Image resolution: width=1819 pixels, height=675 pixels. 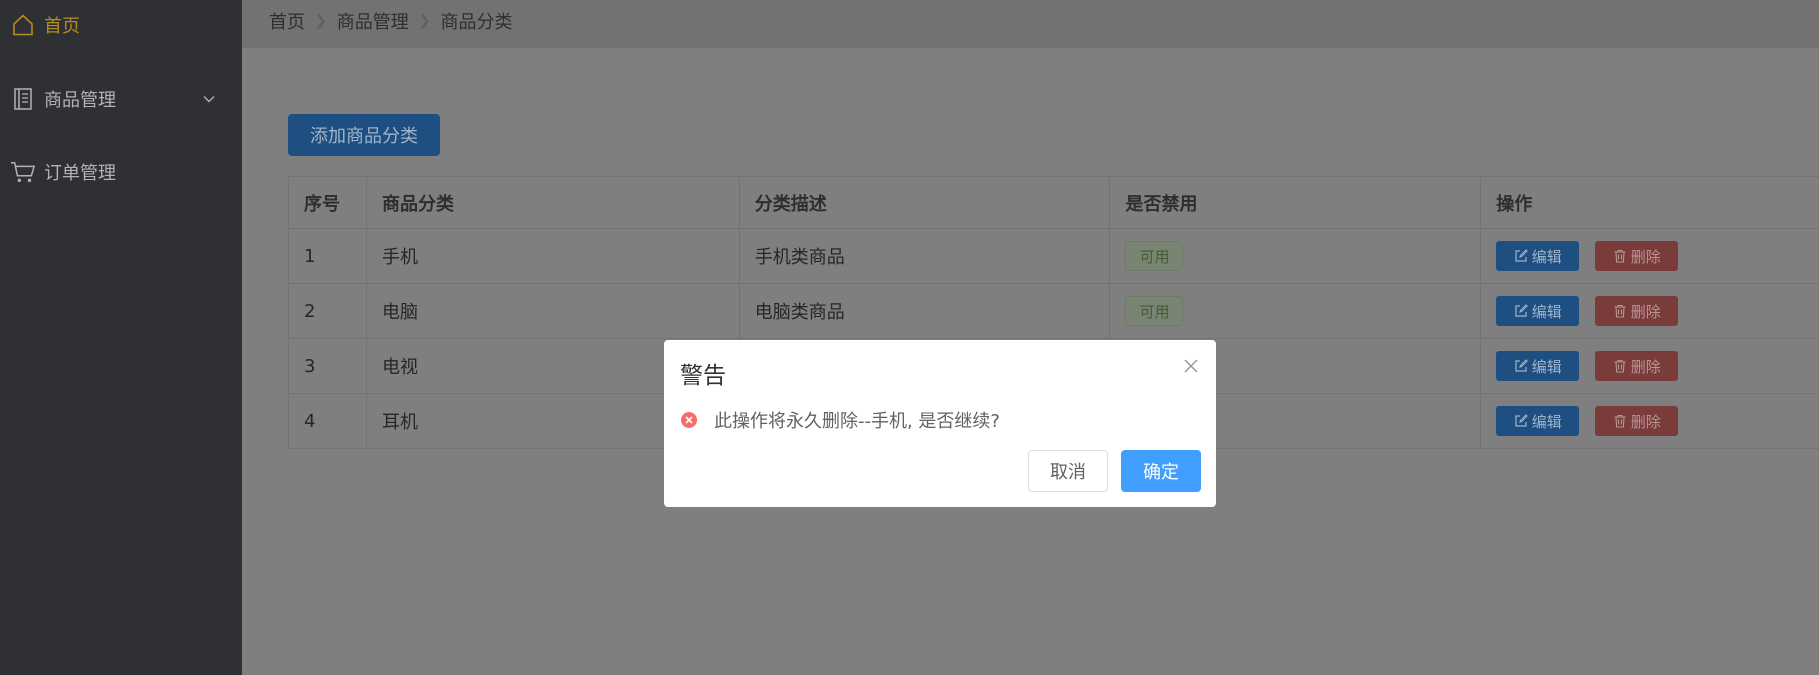 I want to click on close-icon, so click(x=1191, y=366).